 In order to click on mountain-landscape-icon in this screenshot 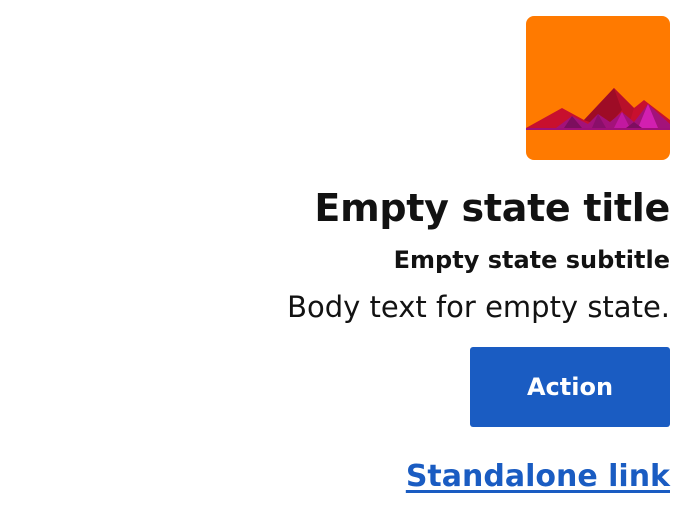, I will do `click(598, 88)`.